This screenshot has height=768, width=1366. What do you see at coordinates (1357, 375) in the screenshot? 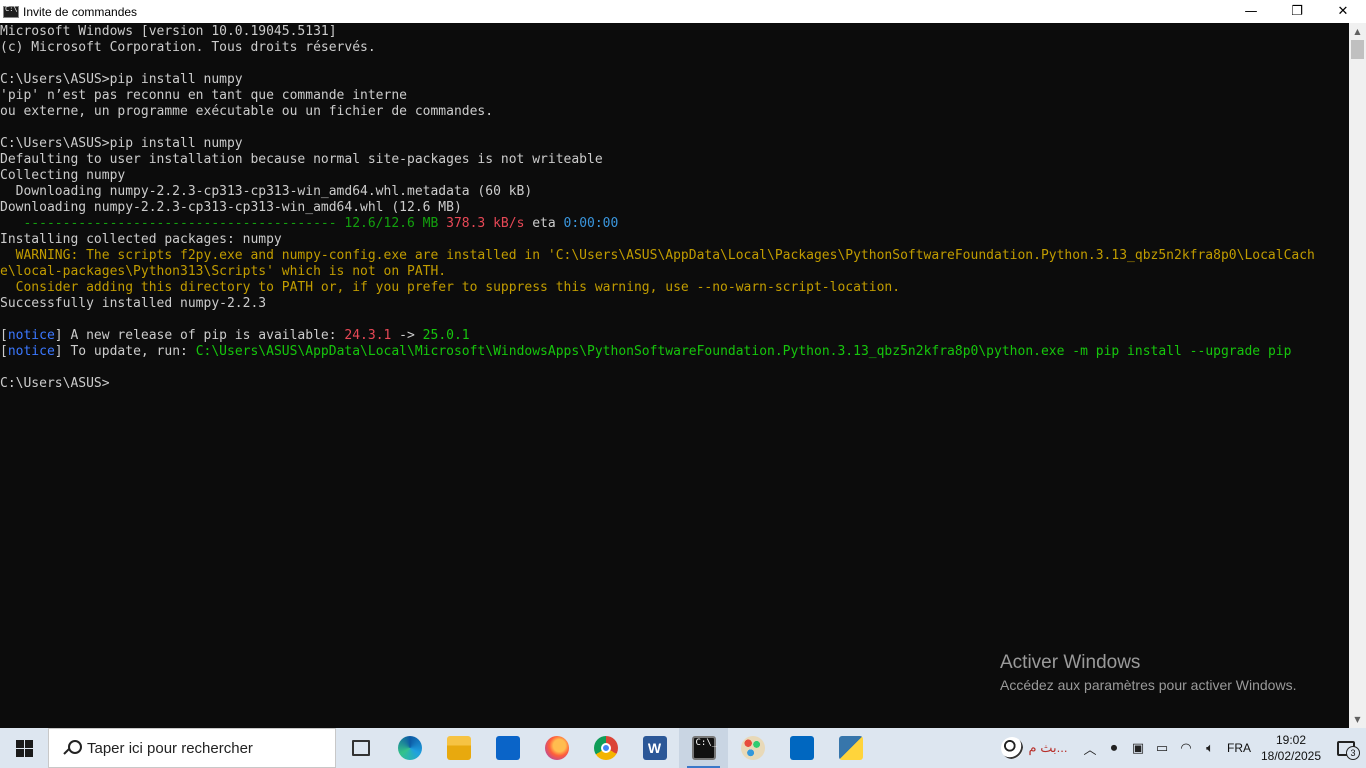
I see `vertical-scrollbar: ▲ ▼` at bounding box center [1357, 375].